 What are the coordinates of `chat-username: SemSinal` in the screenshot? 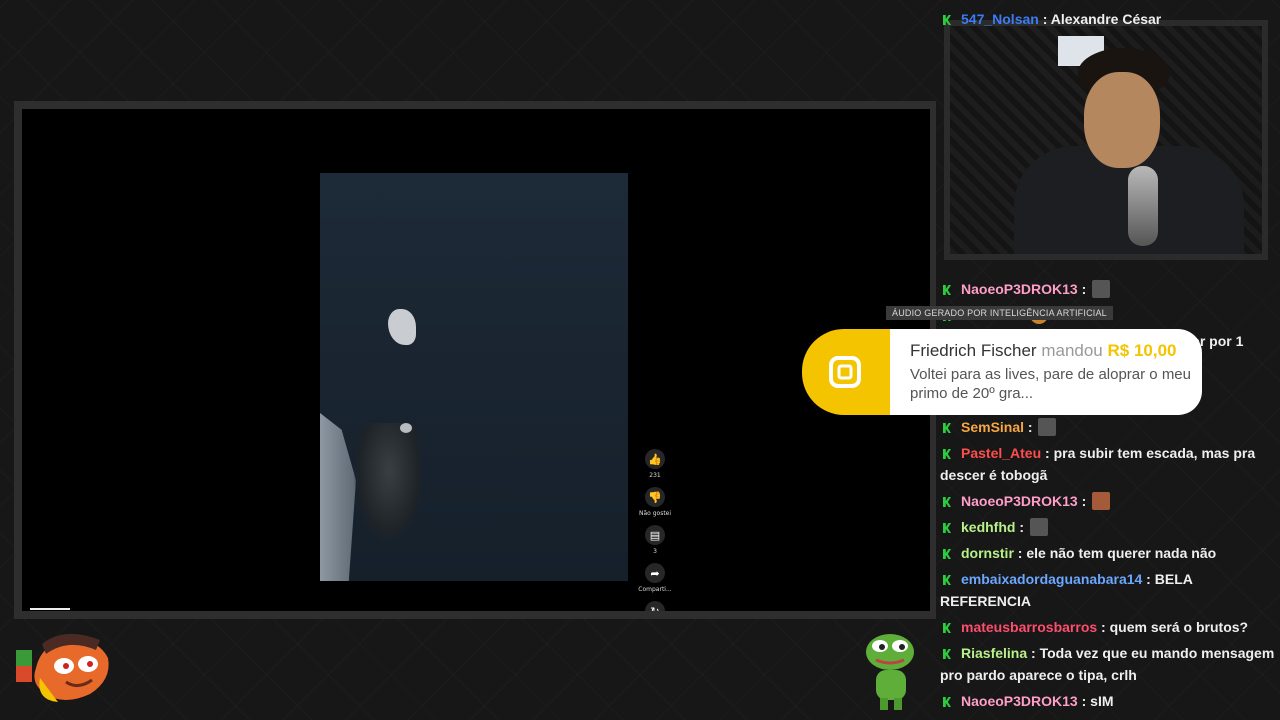 It's located at (992, 427).